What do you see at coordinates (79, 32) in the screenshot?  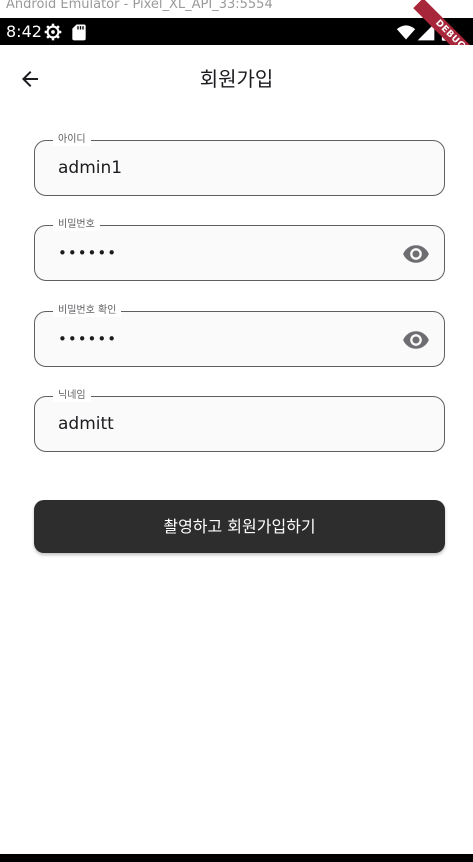 I see `sd-card-icon` at bounding box center [79, 32].